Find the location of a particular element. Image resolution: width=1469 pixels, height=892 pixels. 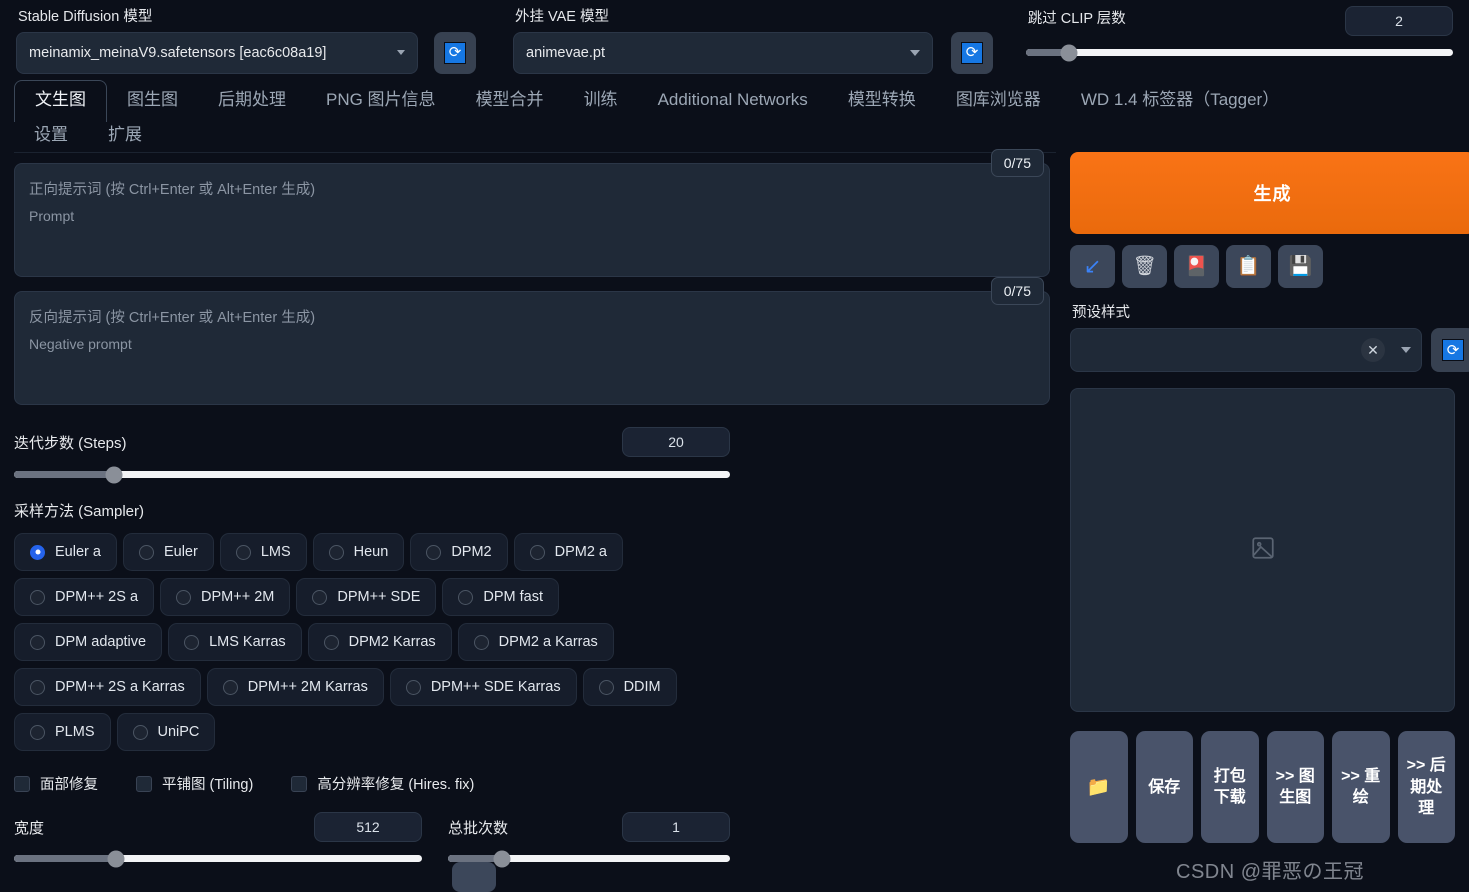

sampler-option-lms-karras: LMS Karras is located at coordinates (235, 642).